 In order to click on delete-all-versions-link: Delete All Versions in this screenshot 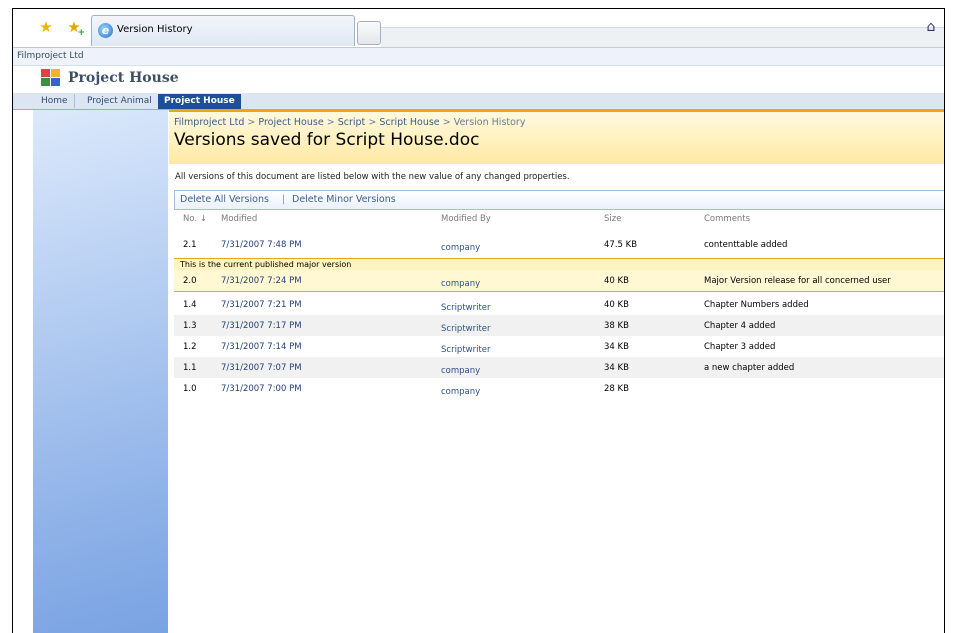, I will do `click(224, 199)`.